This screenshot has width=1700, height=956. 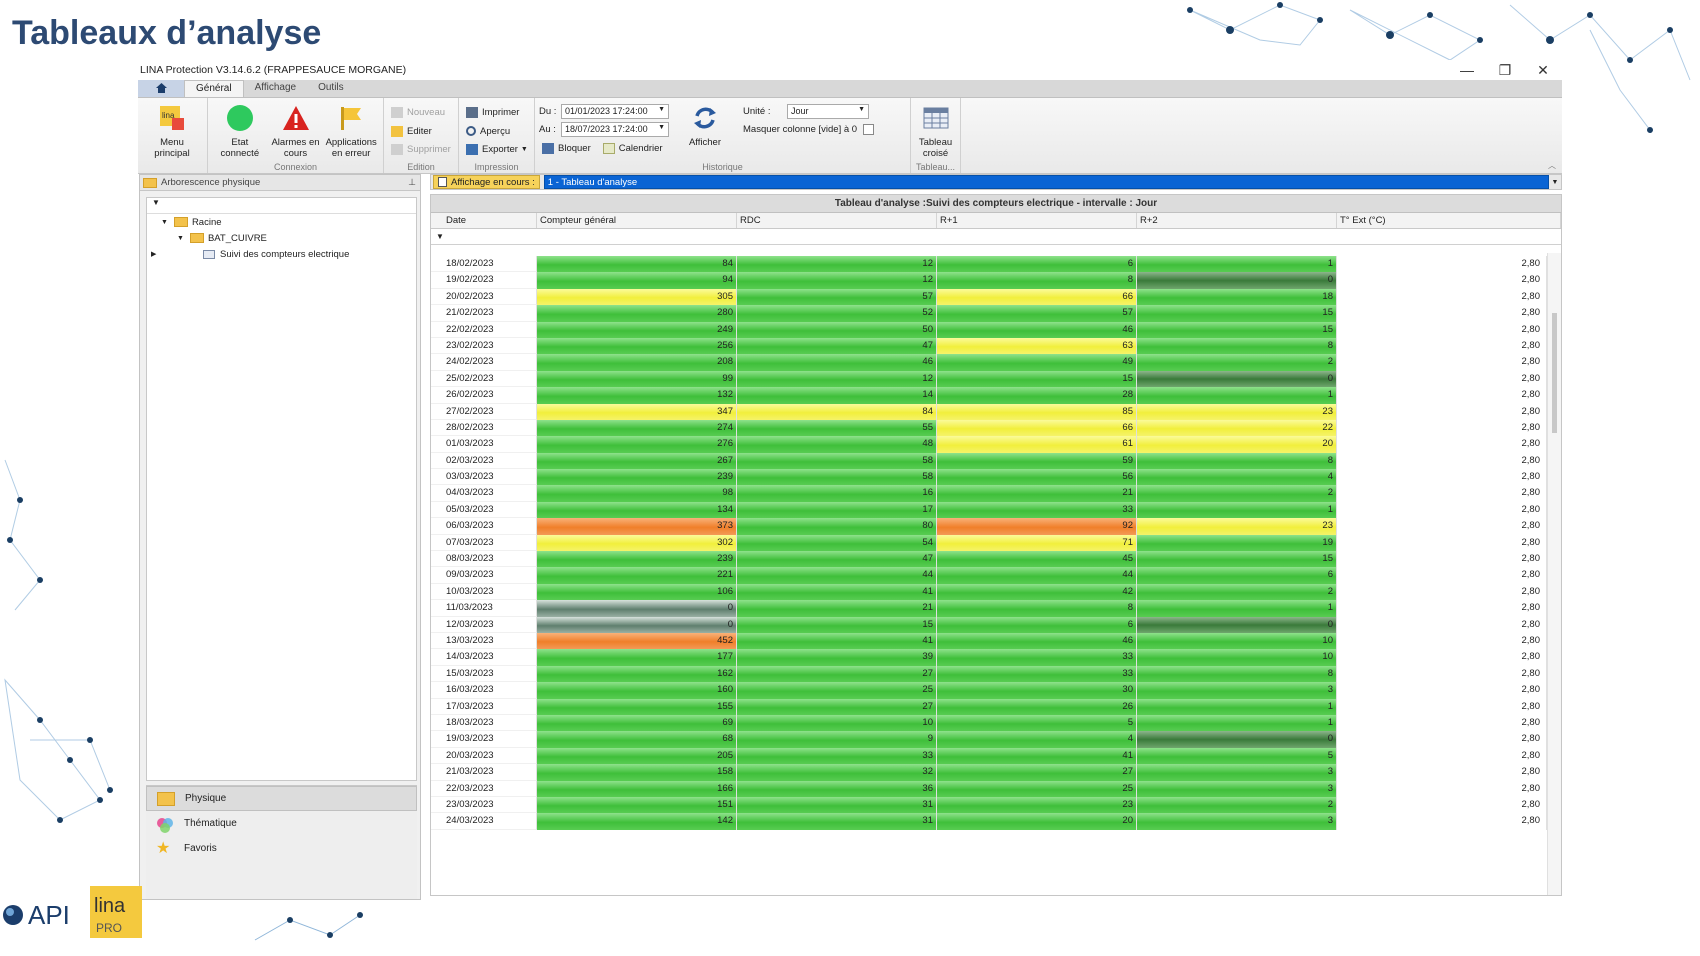 What do you see at coordinates (989, 592) in the screenshot?
I see `table-row: 10/03/2023 106 41 42 2 2,80` at bounding box center [989, 592].